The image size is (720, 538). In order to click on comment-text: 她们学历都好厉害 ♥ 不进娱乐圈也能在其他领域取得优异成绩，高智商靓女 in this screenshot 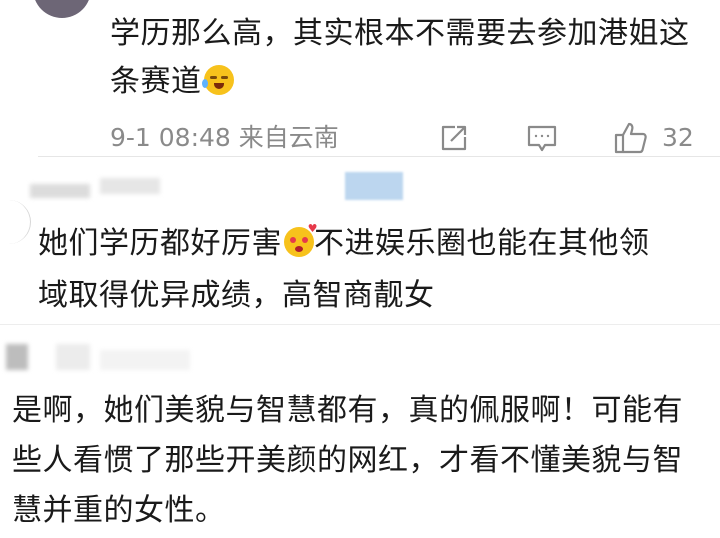, I will do `click(344, 267)`.